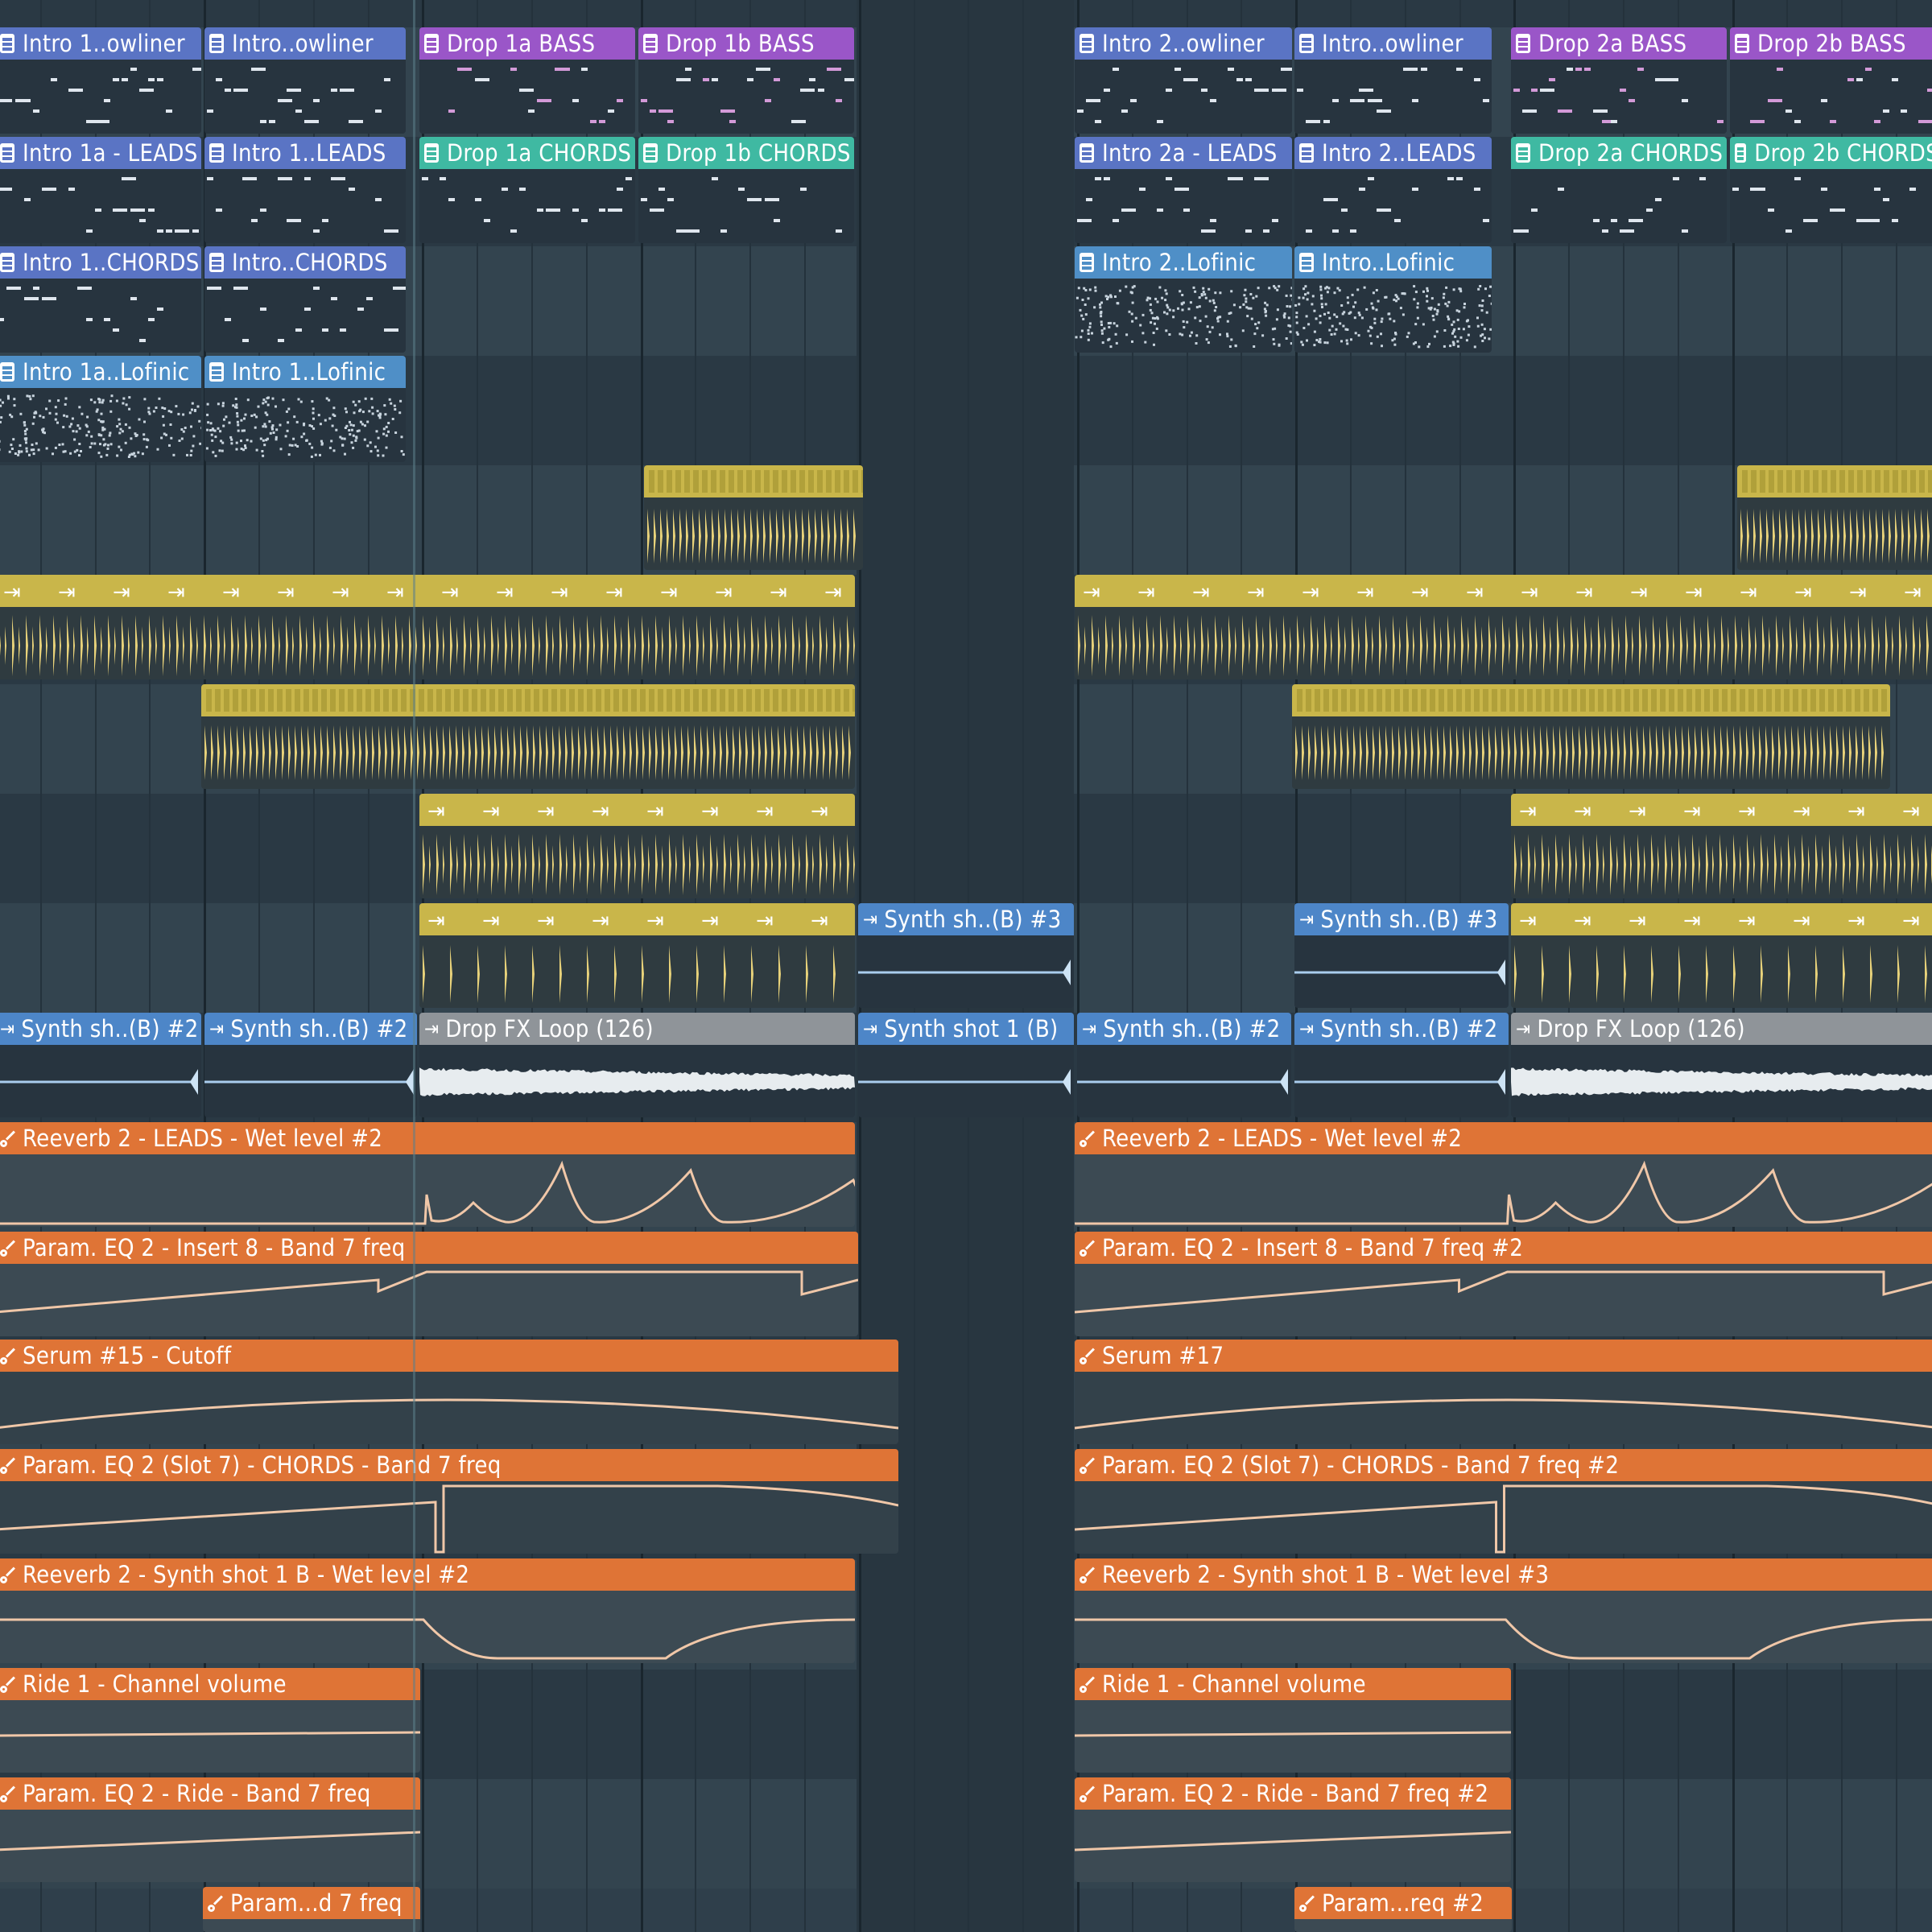 Image resolution: width=1932 pixels, height=1932 pixels. What do you see at coordinates (1183, 190) in the screenshot?
I see `pattern-clip: Intro 2a - LEADS` at bounding box center [1183, 190].